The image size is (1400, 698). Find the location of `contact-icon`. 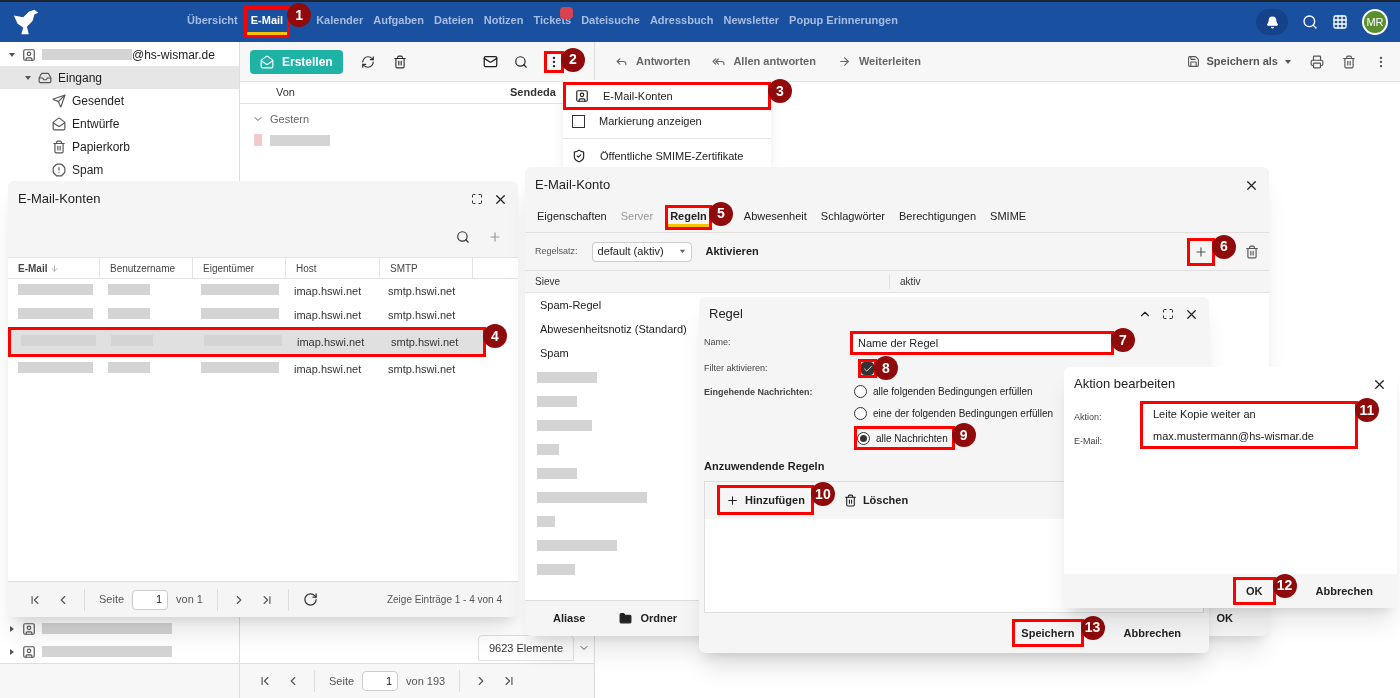

contact-icon is located at coordinates (582, 96).